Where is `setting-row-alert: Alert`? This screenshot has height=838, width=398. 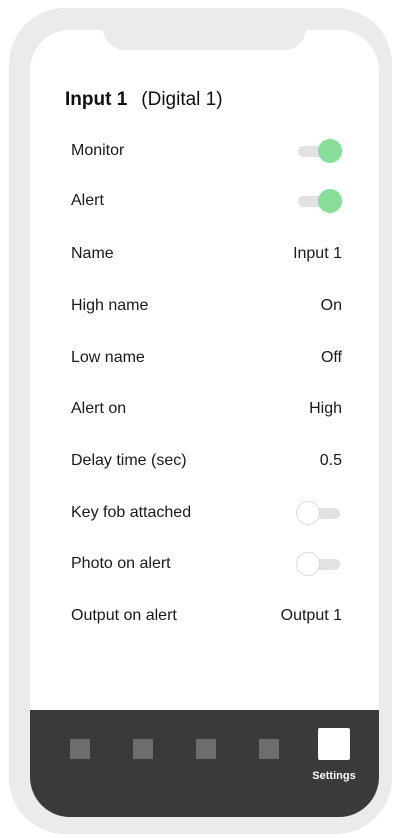
setting-row-alert: Alert is located at coordinates (206, 201).